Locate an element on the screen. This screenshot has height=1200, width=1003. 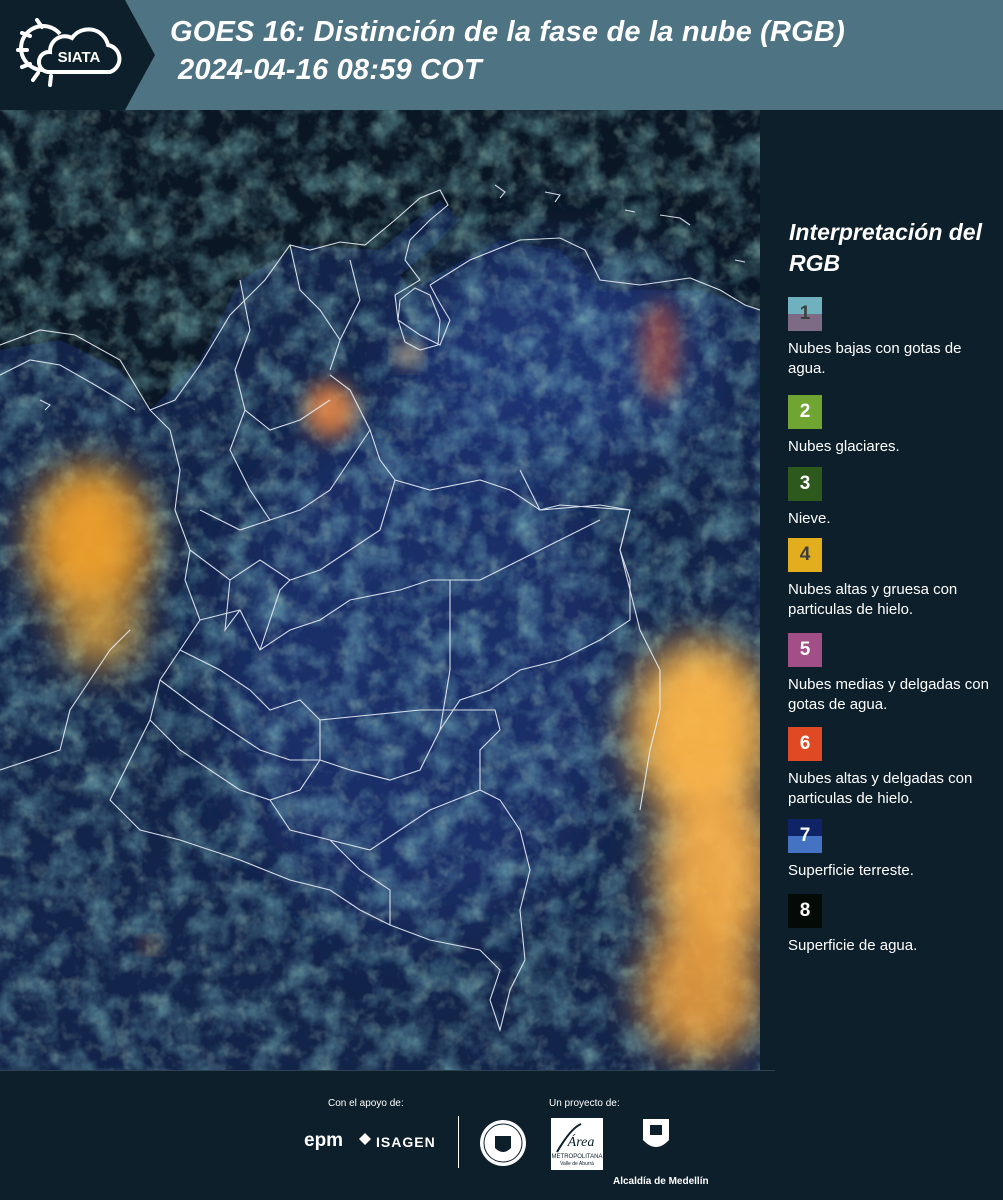
legend-swatch: 1 is located at coordinates (805, 314).